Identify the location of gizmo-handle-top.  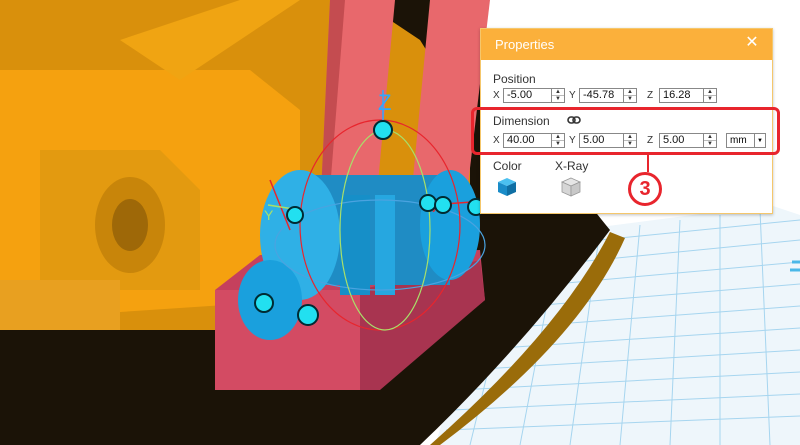
(383, 130).